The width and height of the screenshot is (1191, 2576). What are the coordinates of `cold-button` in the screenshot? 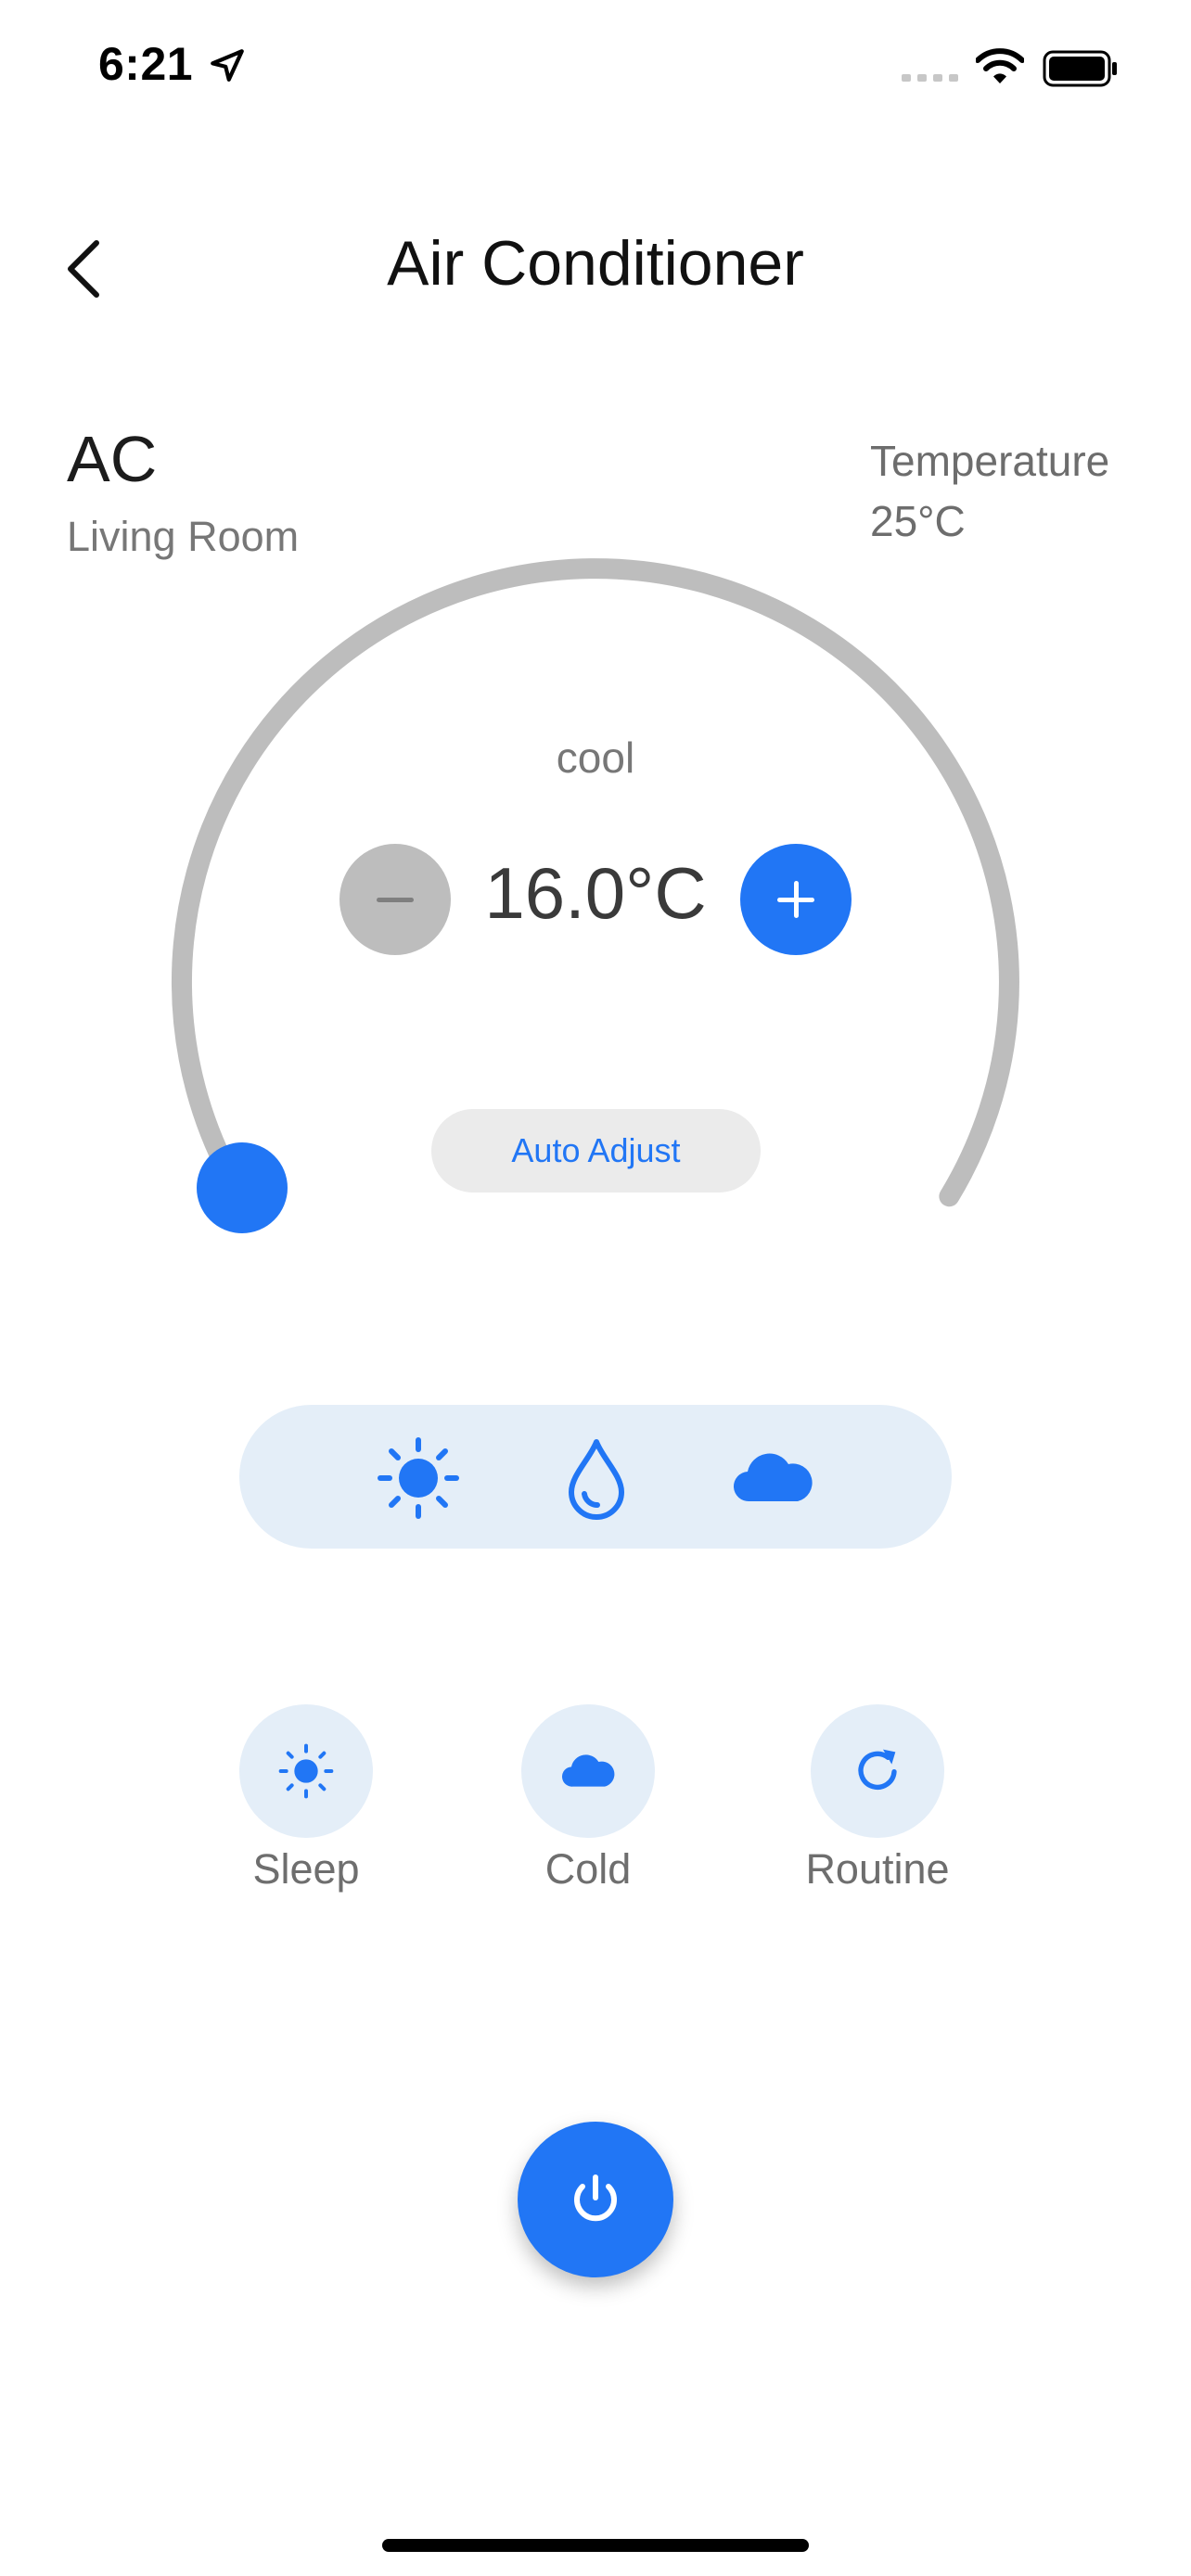 It's located at (588, 1771).